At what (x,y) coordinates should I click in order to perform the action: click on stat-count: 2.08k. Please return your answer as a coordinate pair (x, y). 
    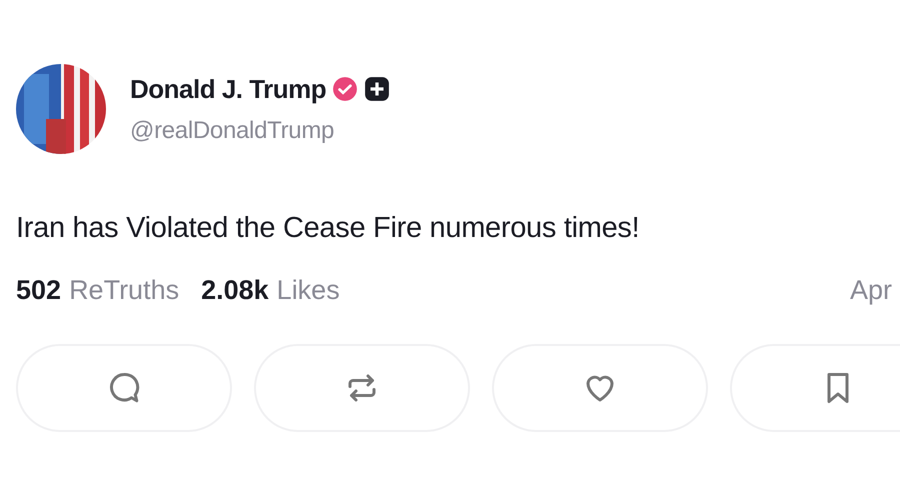
    Looking at the image, I should click on (235, 290).